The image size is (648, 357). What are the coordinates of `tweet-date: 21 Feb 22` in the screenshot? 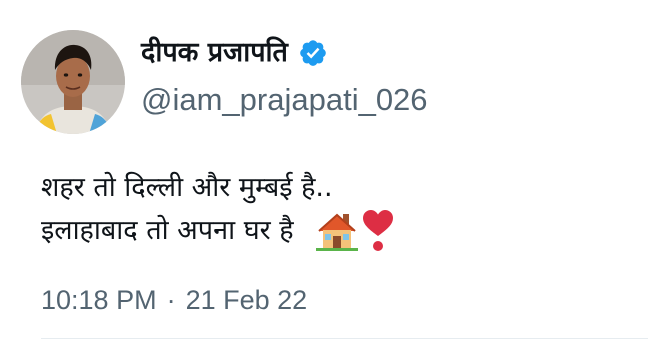 It's located at (247, 300).